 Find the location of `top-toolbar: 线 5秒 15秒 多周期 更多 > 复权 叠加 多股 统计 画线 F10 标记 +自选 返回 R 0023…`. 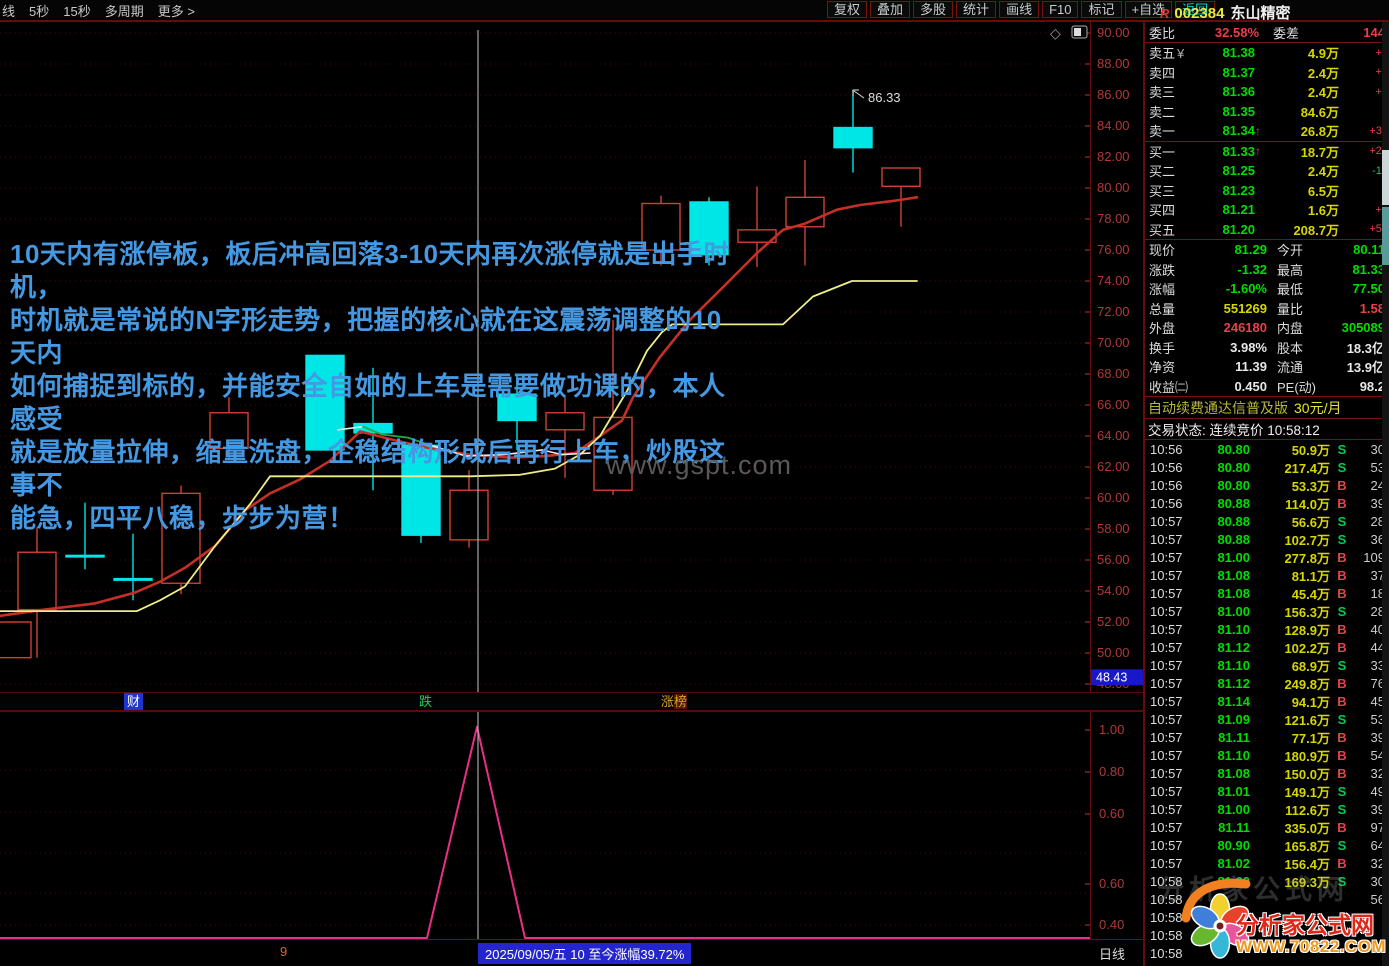

top-toolbar: 线 5秒 15秒 多周期 更多 > 复权 叠加 多股 统计 画线 F10 标记 +自选 返回 R 0023… is located at coordinates (694, 11).